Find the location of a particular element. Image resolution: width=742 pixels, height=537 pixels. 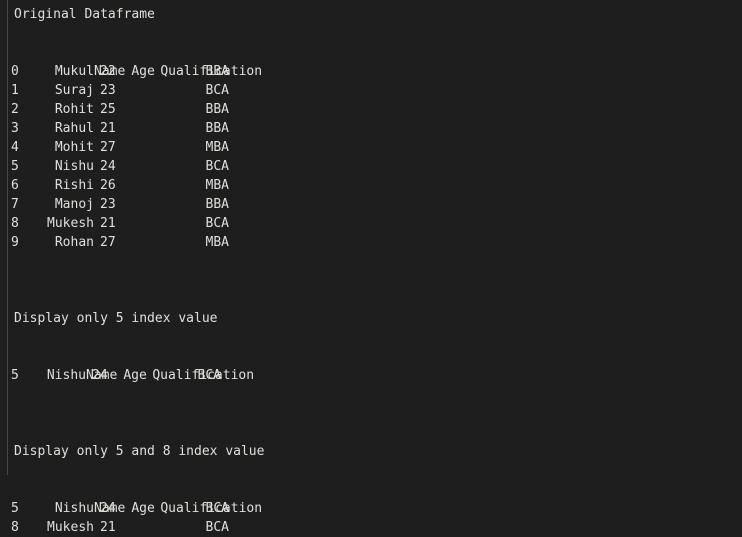

cell-name: Suraj is located at coordinates (74, 90).